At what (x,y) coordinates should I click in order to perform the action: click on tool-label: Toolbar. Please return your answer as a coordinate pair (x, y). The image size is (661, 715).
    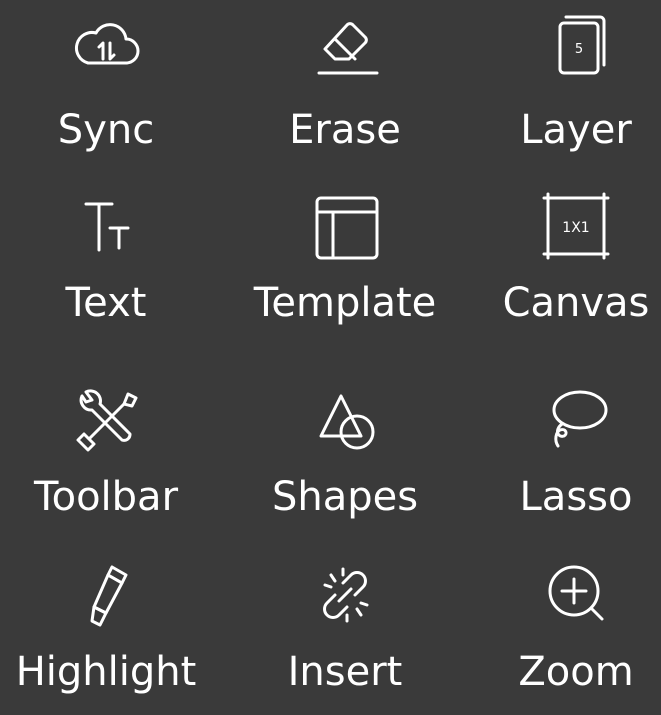
    Looking at the image, I should click on (106, 497).